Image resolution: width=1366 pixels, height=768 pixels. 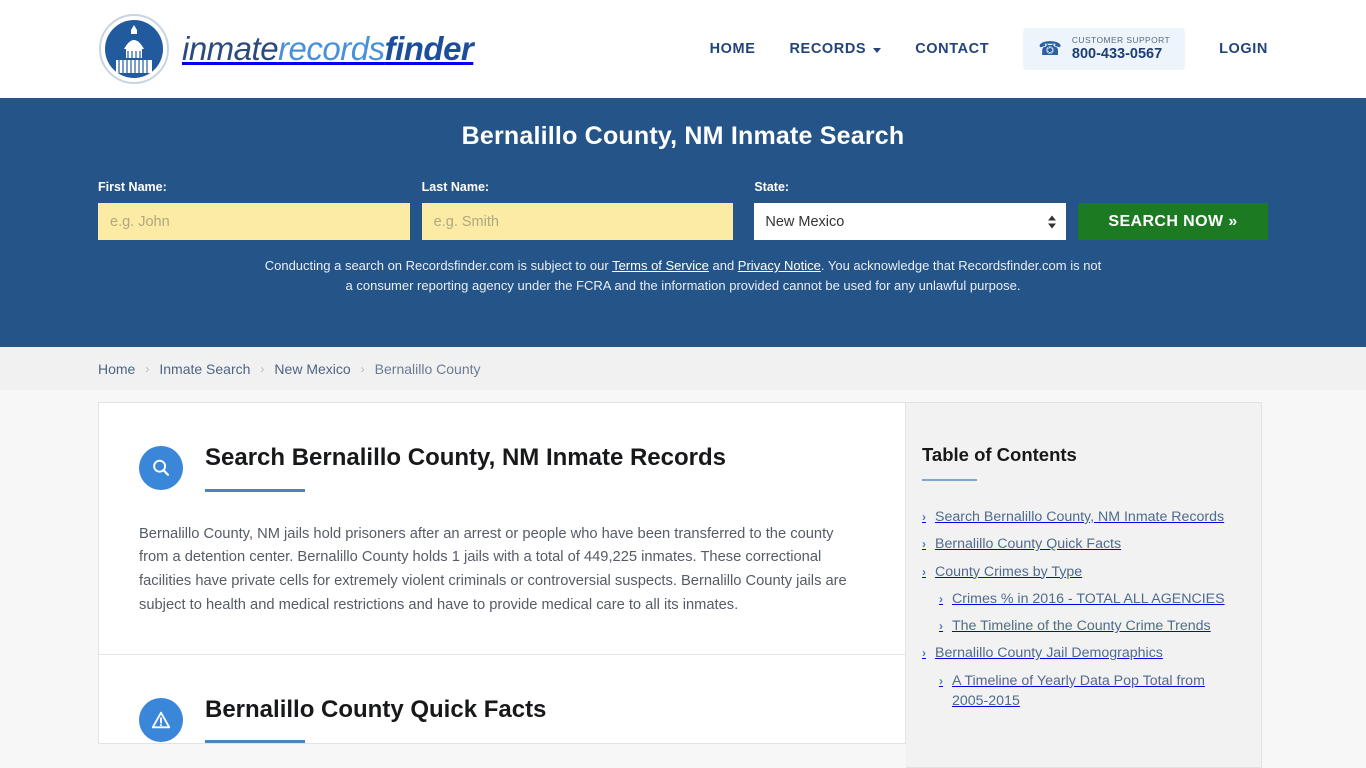 What do you see at coordinates (116, 369) in the screenshot?
I see `breadcrumb-item-home: Home` at bounding box center [116, 369].